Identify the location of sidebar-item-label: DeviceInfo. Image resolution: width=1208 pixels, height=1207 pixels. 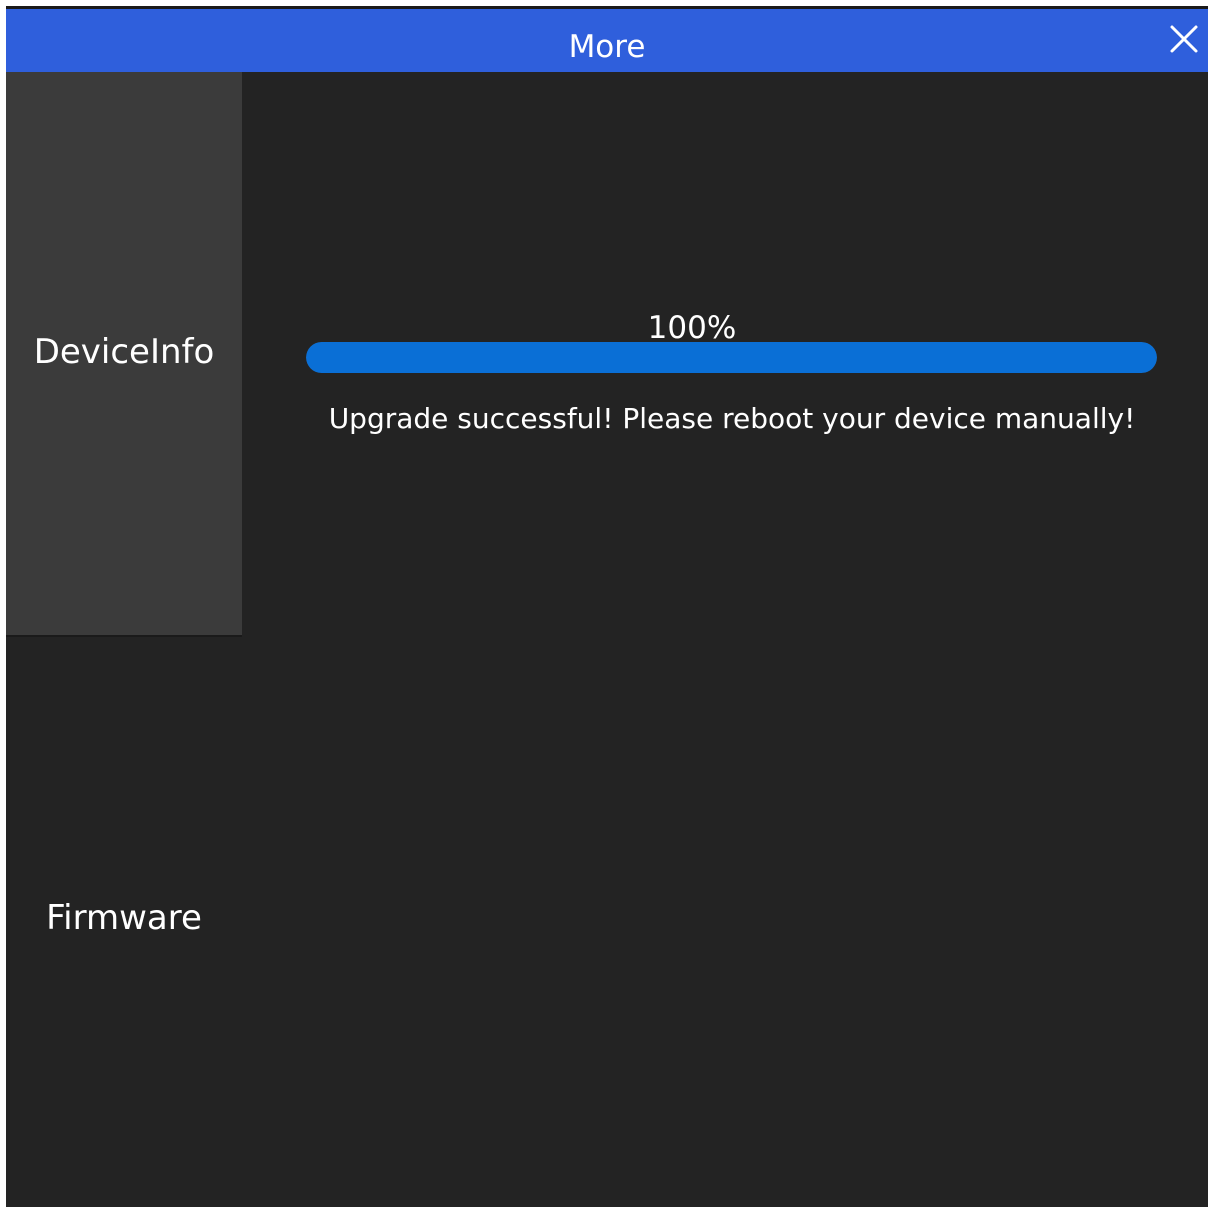
(124, 351).